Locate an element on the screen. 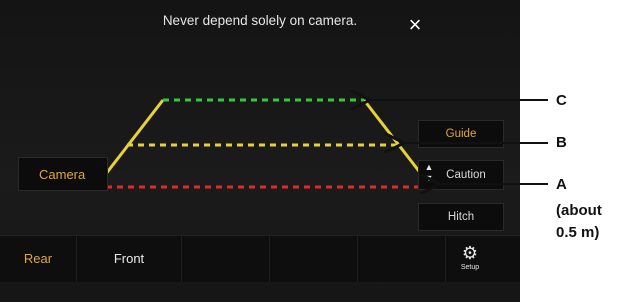 This screenshot has height=302, width=628. setup-label: Setup is located at coordinates (470, 267).